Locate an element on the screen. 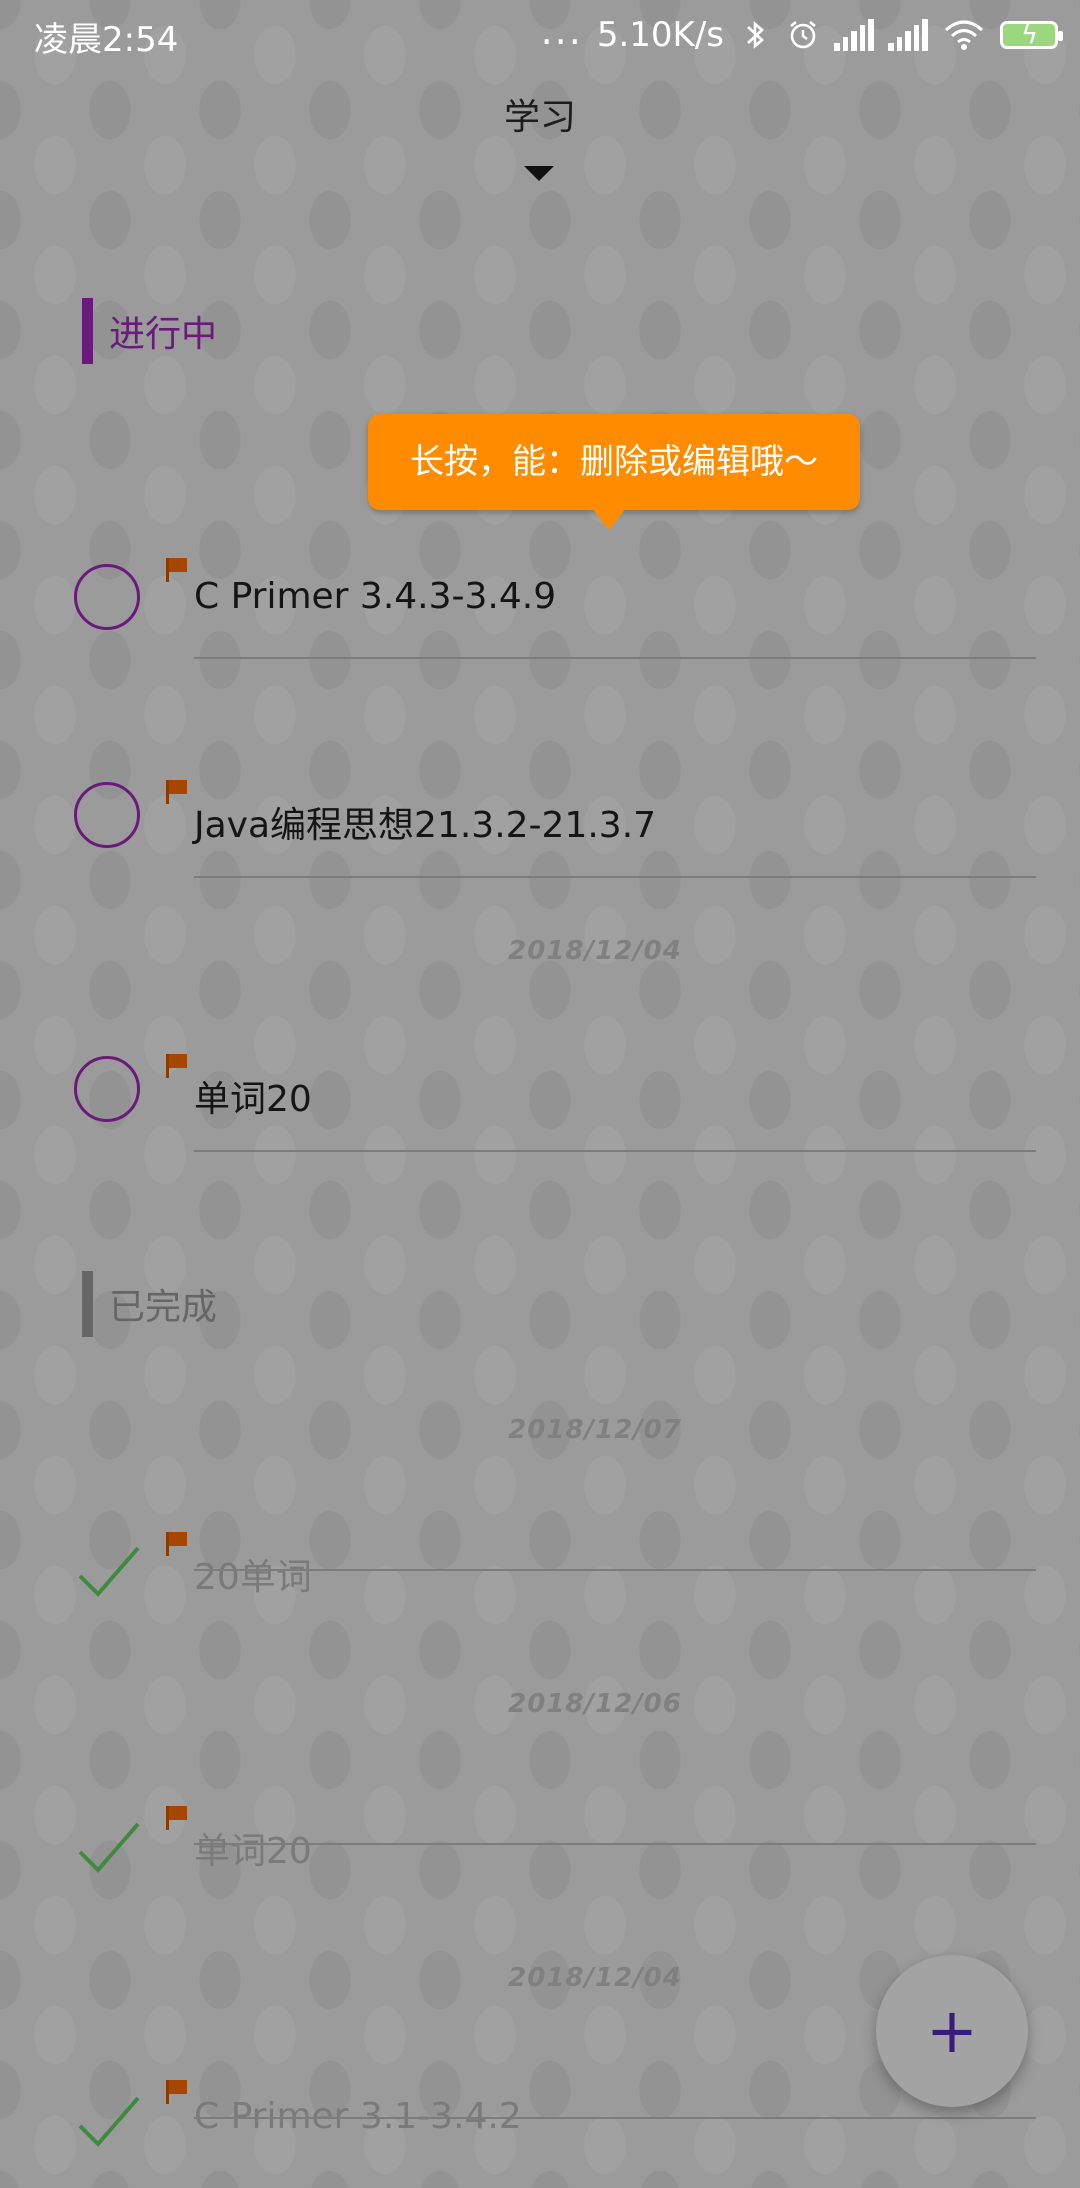 The width and height of the screenshot is (1080, 2188). todo-item: Java编程思想21.3.2-21.3.7 is located at coordinates (540, 818).